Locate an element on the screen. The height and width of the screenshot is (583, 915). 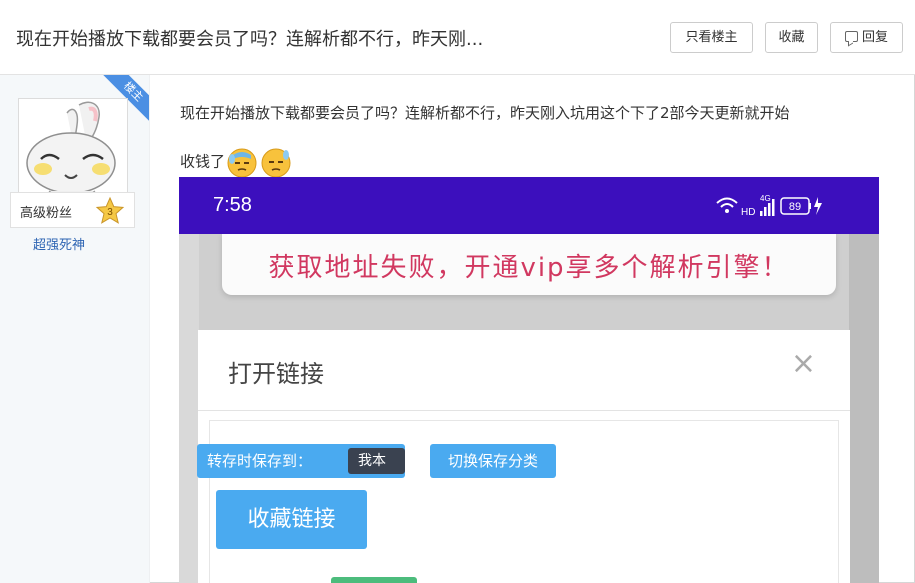
author-name: 超强死神 is located at coordinates (59, 243).